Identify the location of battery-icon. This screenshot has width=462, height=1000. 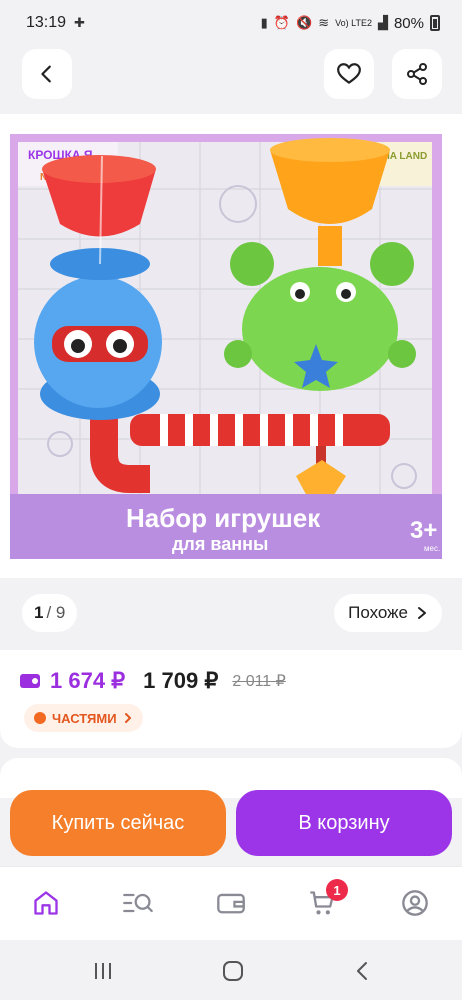
(435, 23).